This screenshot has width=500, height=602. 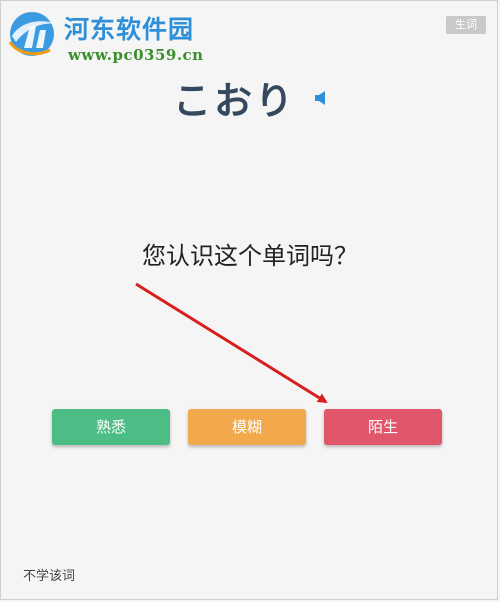 What do you see at coordinates (129, 29) in the screenshot?
I see `watermark-title: 河东软件园` at bounding box center [129, 29].